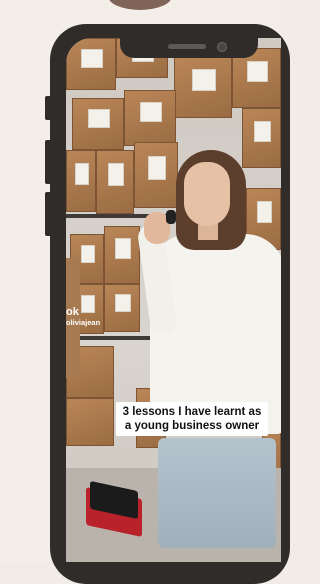 This screenshot has height=584, width=320. I want to click on phone-volume-down-button, so click(47, 214).